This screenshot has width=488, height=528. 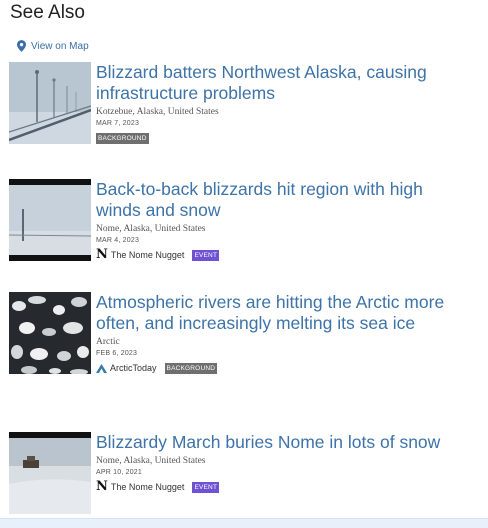 What do you see at coordinates (133, 368) in the screenshot?
I see `publisher-name: ArcticToday` at bounding box center [133, 368].